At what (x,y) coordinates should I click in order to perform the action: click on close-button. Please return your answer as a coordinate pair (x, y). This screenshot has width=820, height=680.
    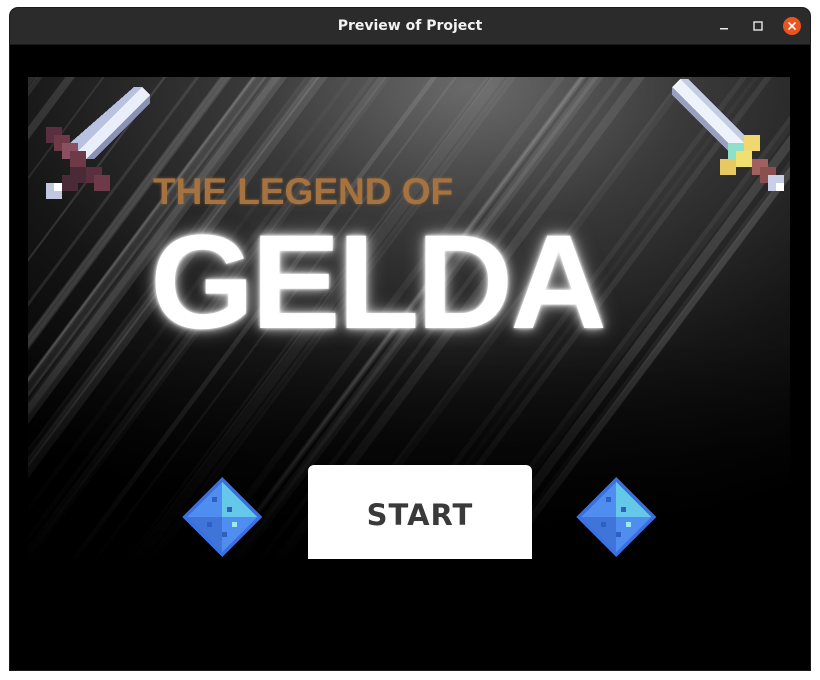
    Looking at the image, I should click on (792, 26).